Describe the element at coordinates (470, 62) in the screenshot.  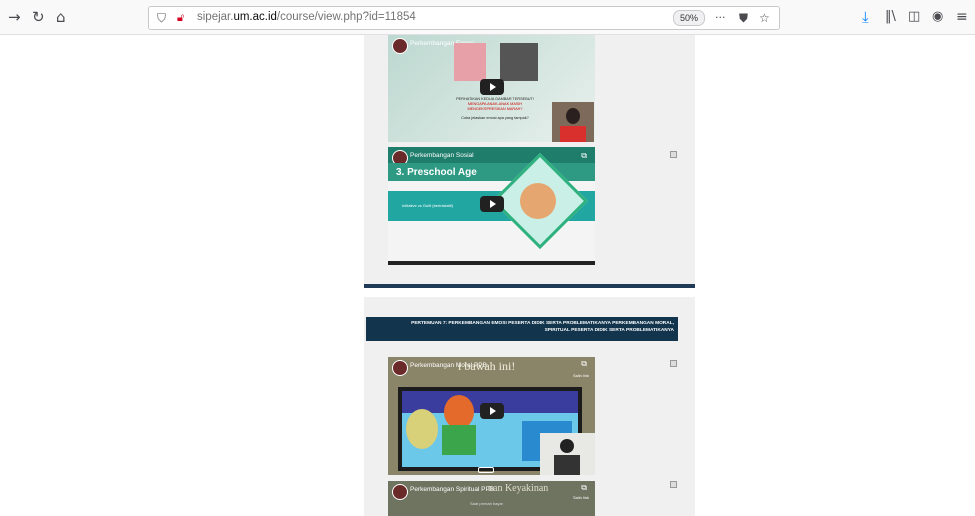
I see `crying-child-photo` at that location.